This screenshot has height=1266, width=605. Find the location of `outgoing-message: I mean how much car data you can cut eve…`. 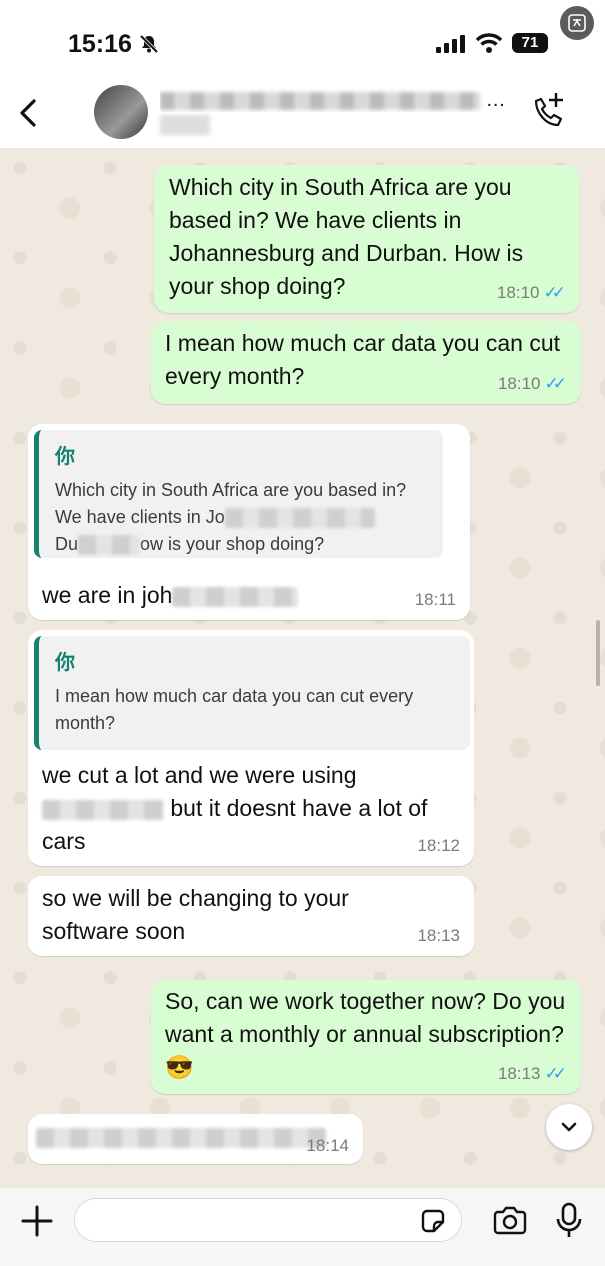

outgoing-message: I mean how much car data you can cut eve… is located at coordinates (366, 362).